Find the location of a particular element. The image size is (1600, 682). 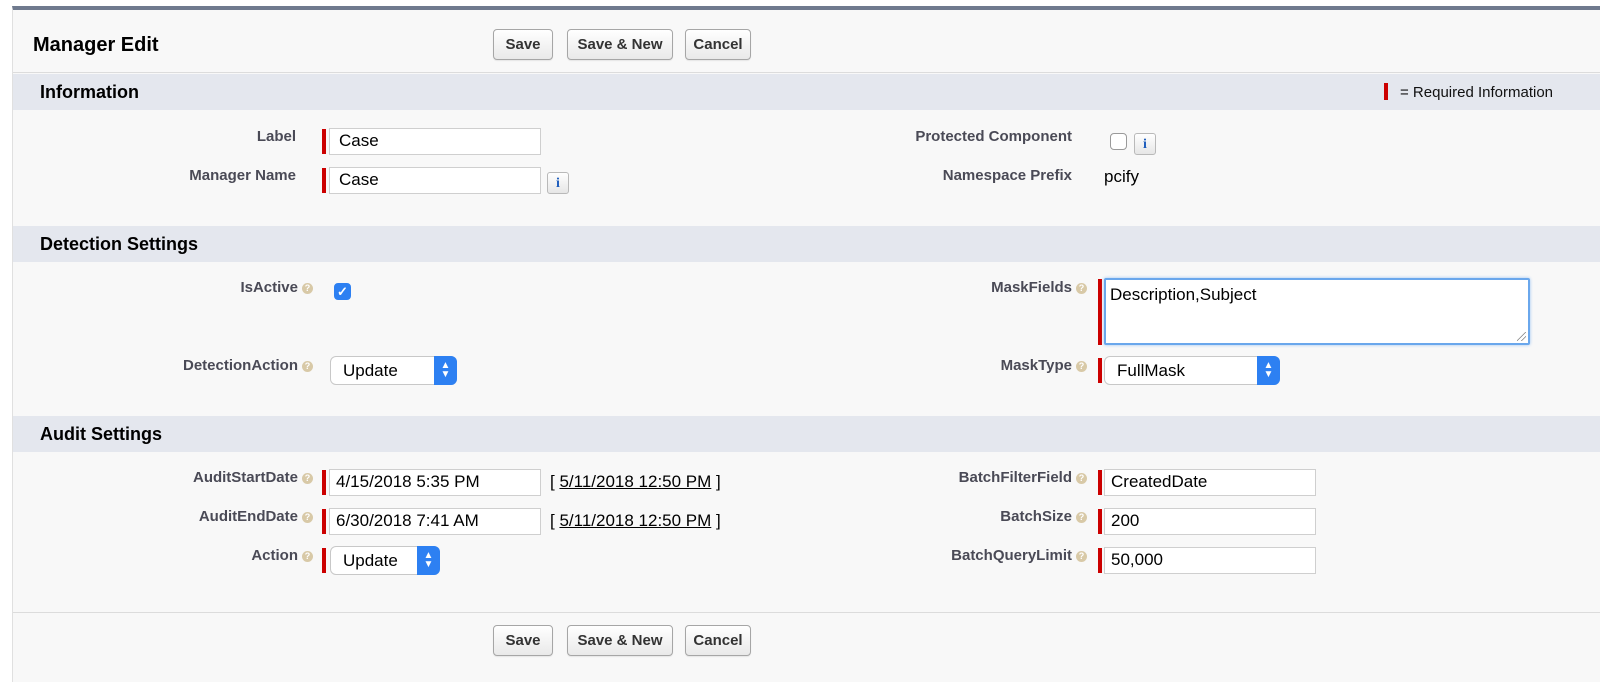

mask-fields-label: MaskFields? is located at coordinates (1039, 287).